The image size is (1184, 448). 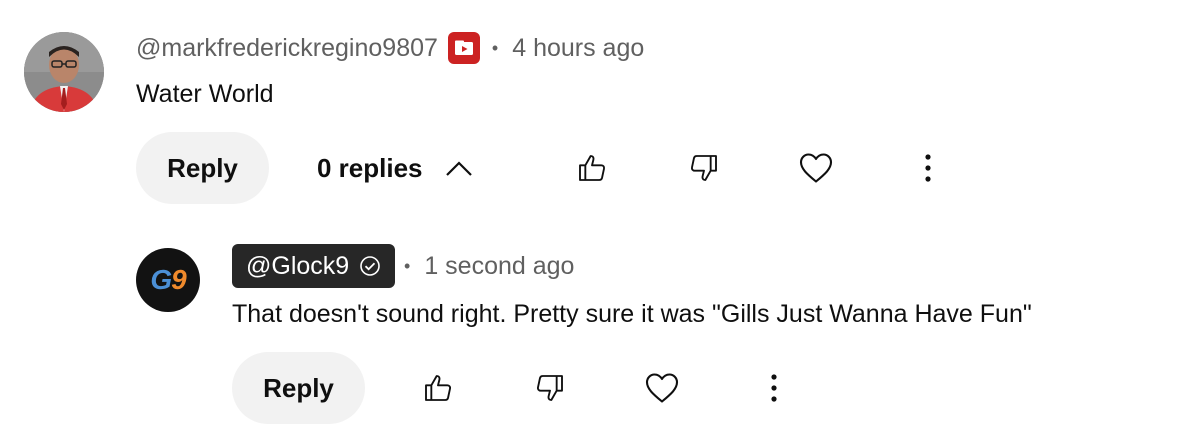 What do you see at coordinates (578, 48) in the screenshot?
I see `timestamp: 4 hours ago` at bounding box center [578, 48].